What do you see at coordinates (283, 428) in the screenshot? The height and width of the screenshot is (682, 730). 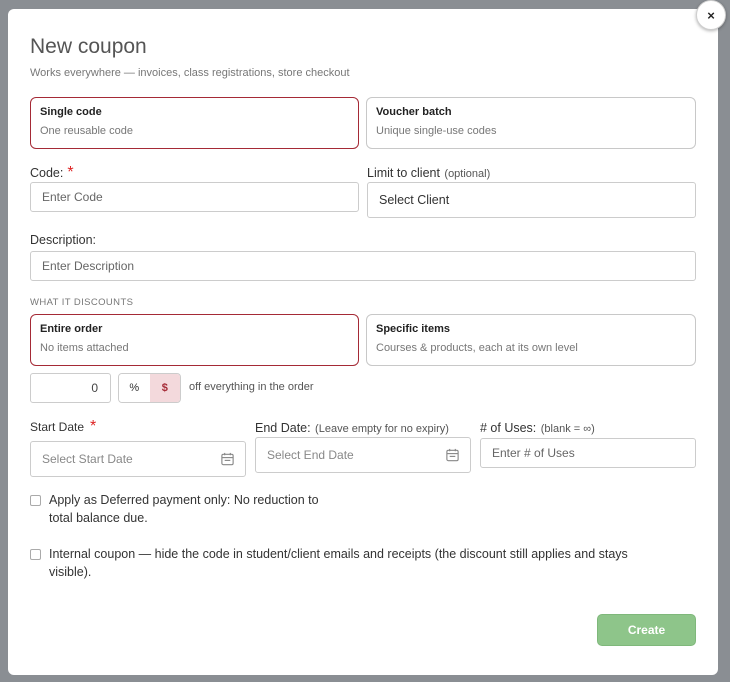 I see `end-date-label: End Date:` at bounding box center [283, 428].